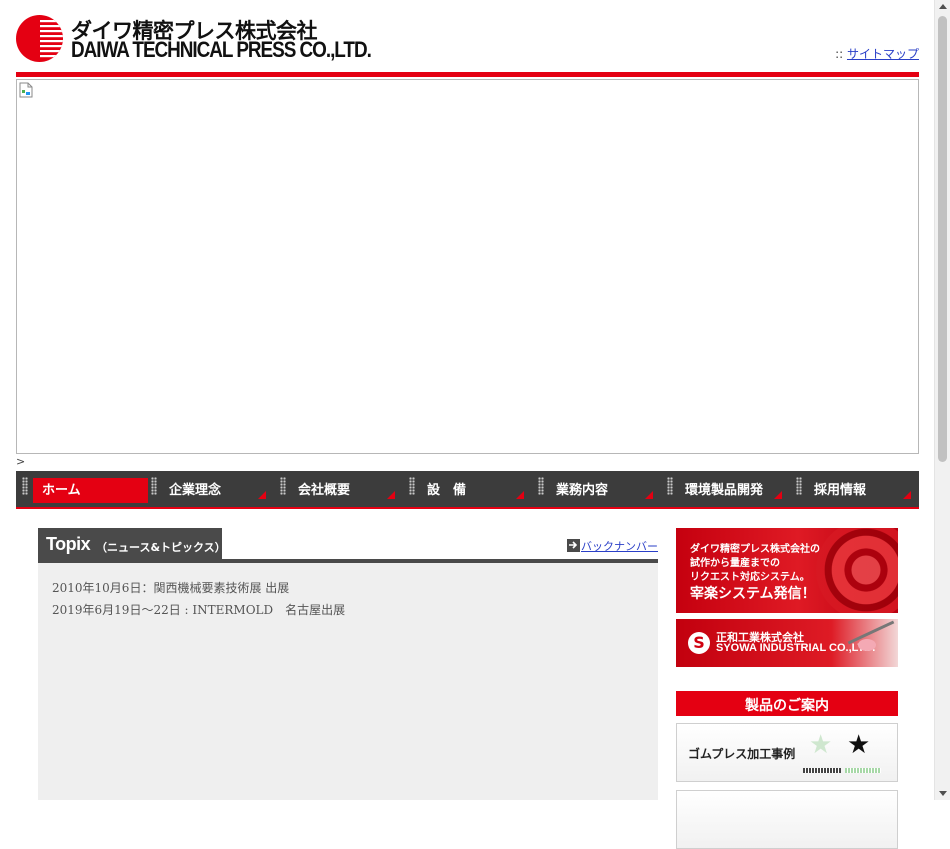 Image resolution: width=950 pixels, height=849 pixels. What do you see at coordinates (26, 90) in the screenshot?
I see `broken-image-icon` at bounding box center [26, 90].